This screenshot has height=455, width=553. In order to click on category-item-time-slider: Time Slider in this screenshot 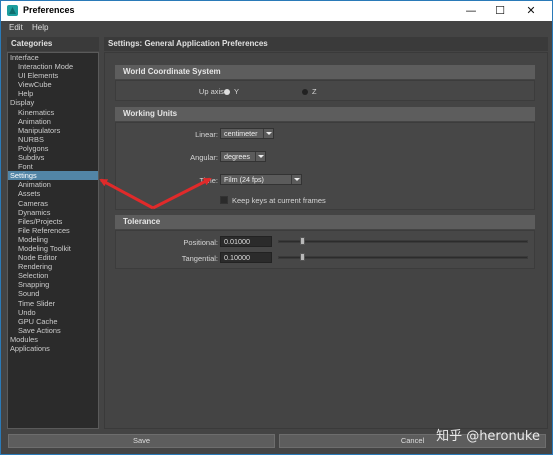, I will do `click(53, 303)`.